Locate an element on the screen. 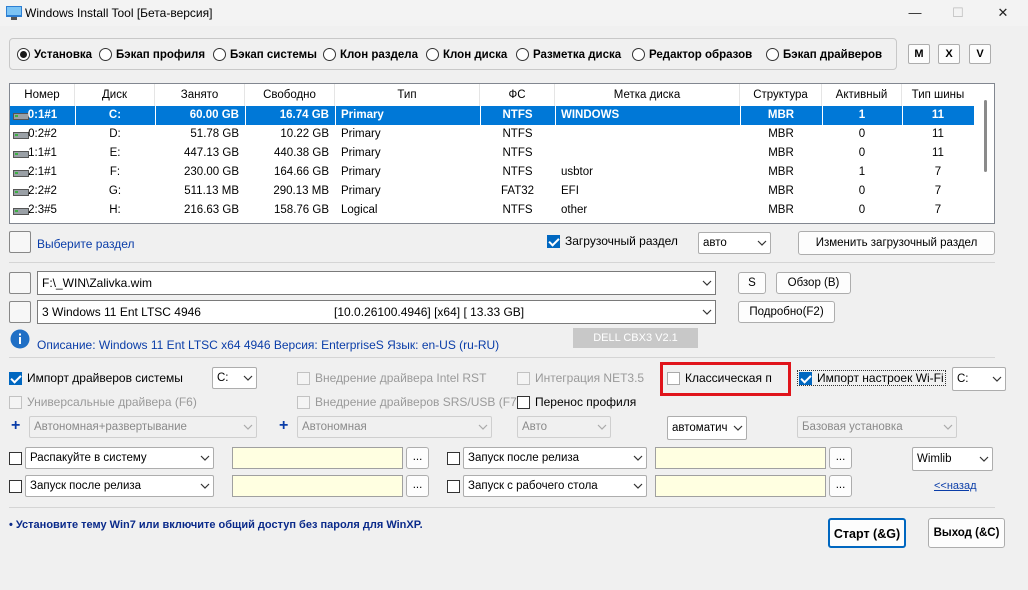 This screenshot has height=590, width=1028. desktop-run-path-input is located at coordinates (740, 486).